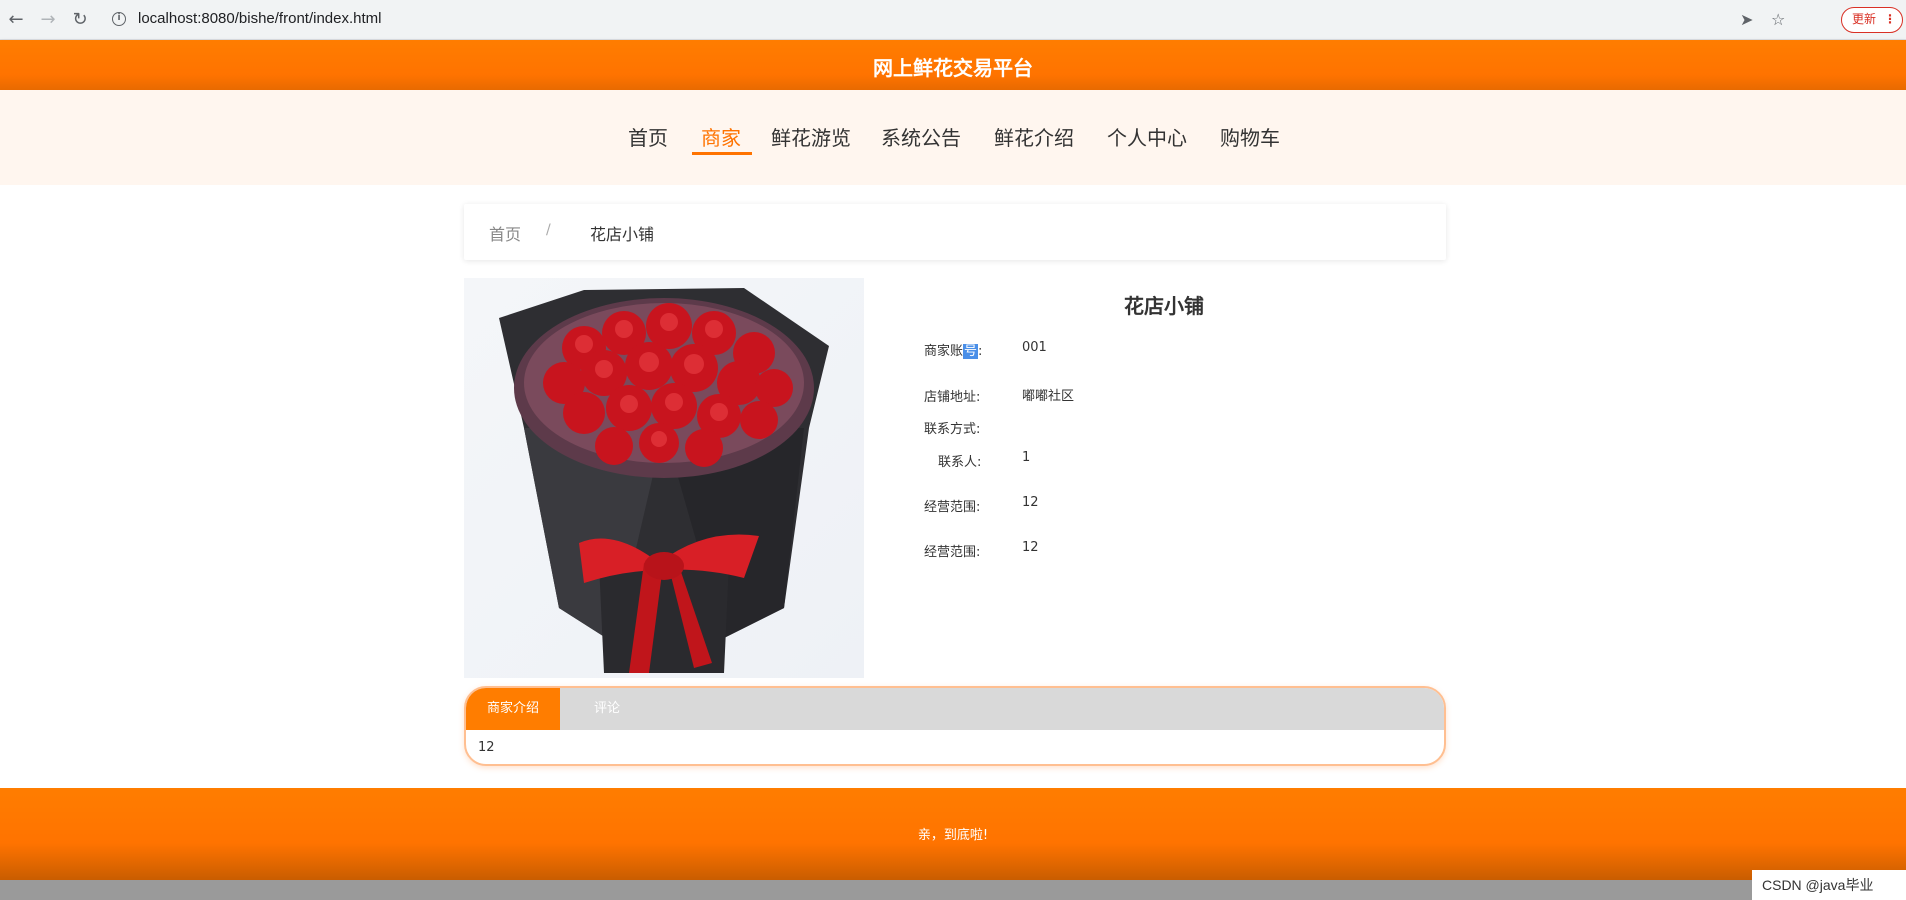 Image resolution: width=1906 pixels, height=900 pixels. What do you see at coordinates (1034, 136) in the screenshot?
I see `nav-item-flower-intro: 鲜花介绍` at bounding box center [1034, 136].